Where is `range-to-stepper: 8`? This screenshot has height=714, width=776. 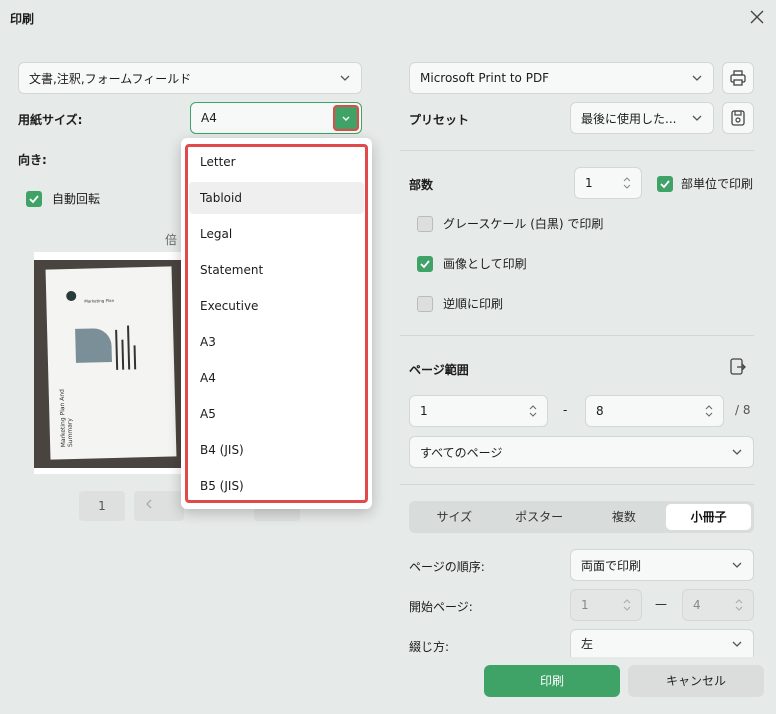
range-to-stepper: 8 is located at coordinates (654, 411).